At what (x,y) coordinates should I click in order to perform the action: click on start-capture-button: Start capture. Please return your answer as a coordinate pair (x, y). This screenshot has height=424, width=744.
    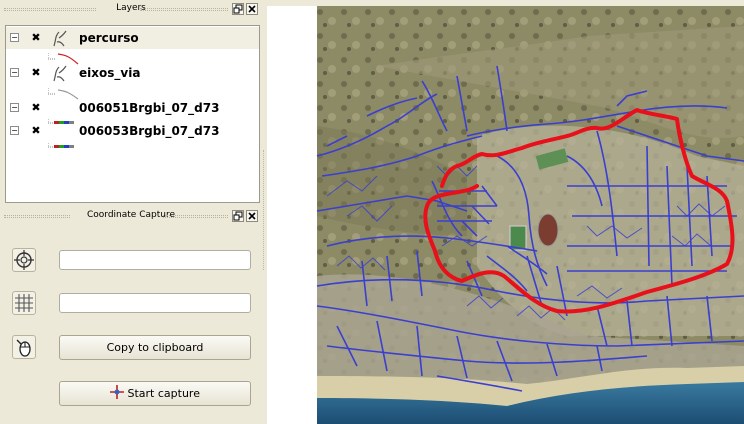
    Looking at the image, I should click on (155, 393).